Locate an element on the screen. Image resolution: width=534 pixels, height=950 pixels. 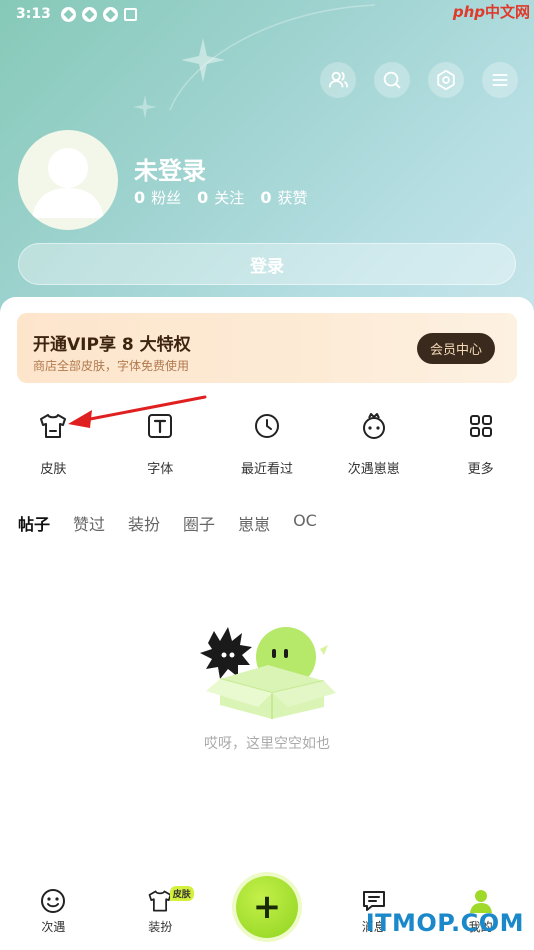
skin-badge: 皮肤 is located at coordinates (181, 893).